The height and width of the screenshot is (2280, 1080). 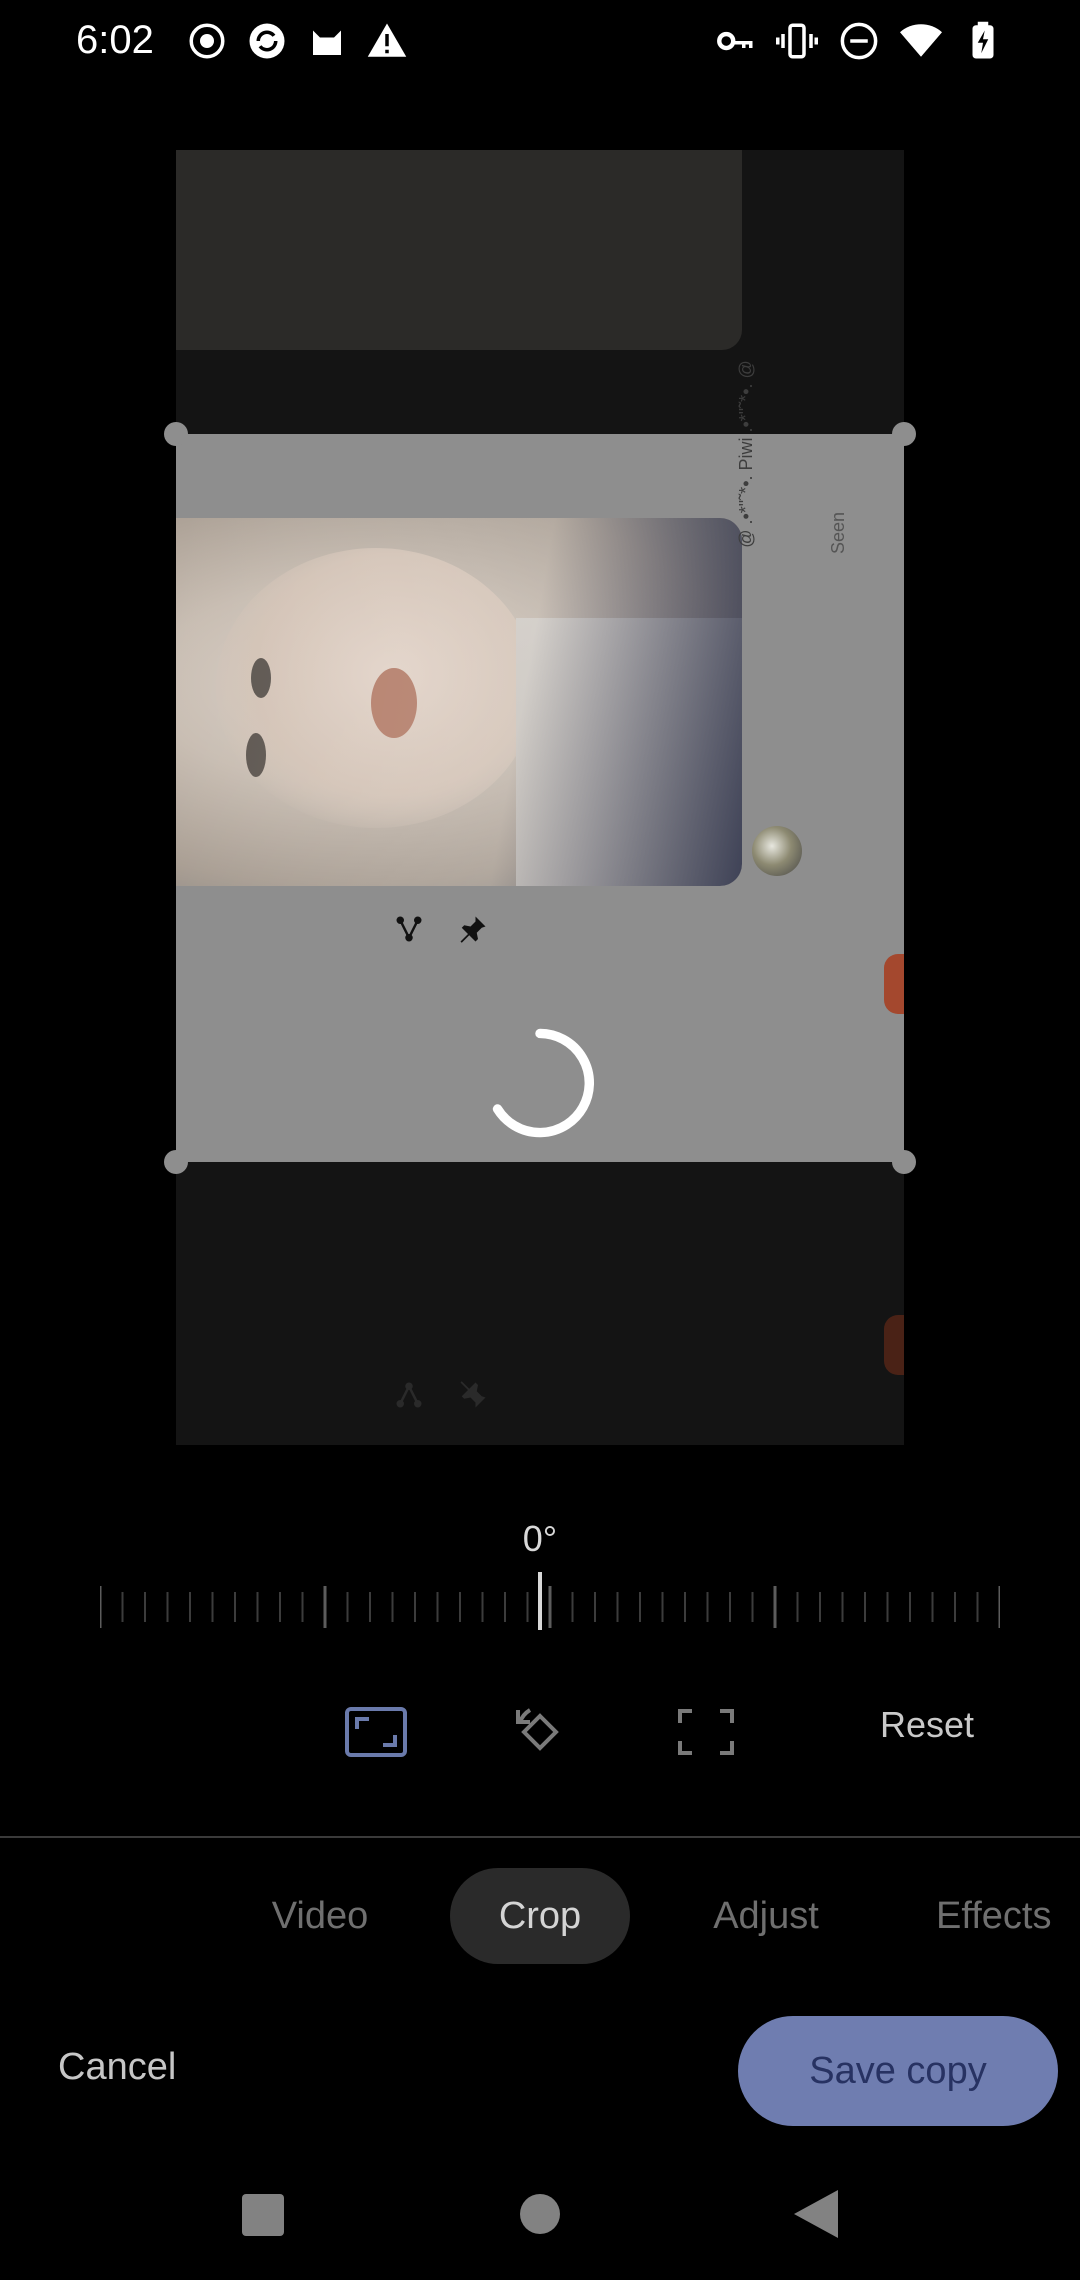 What do you see at coordinates (540, 1601) in the screenshot?
I see `rotation-indicator` at bounding box center [540, 1601].